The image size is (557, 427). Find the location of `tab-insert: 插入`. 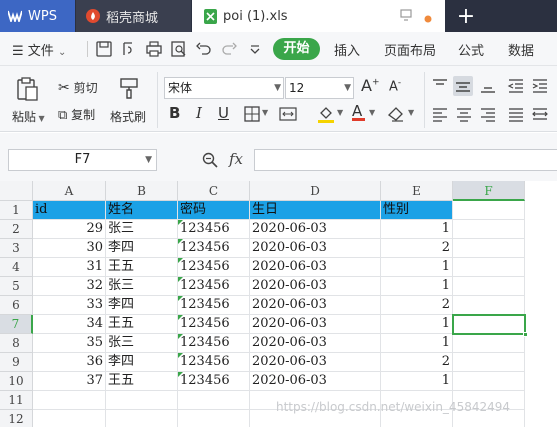

tab-insert: 插入 is located at coordinates (347, 49).